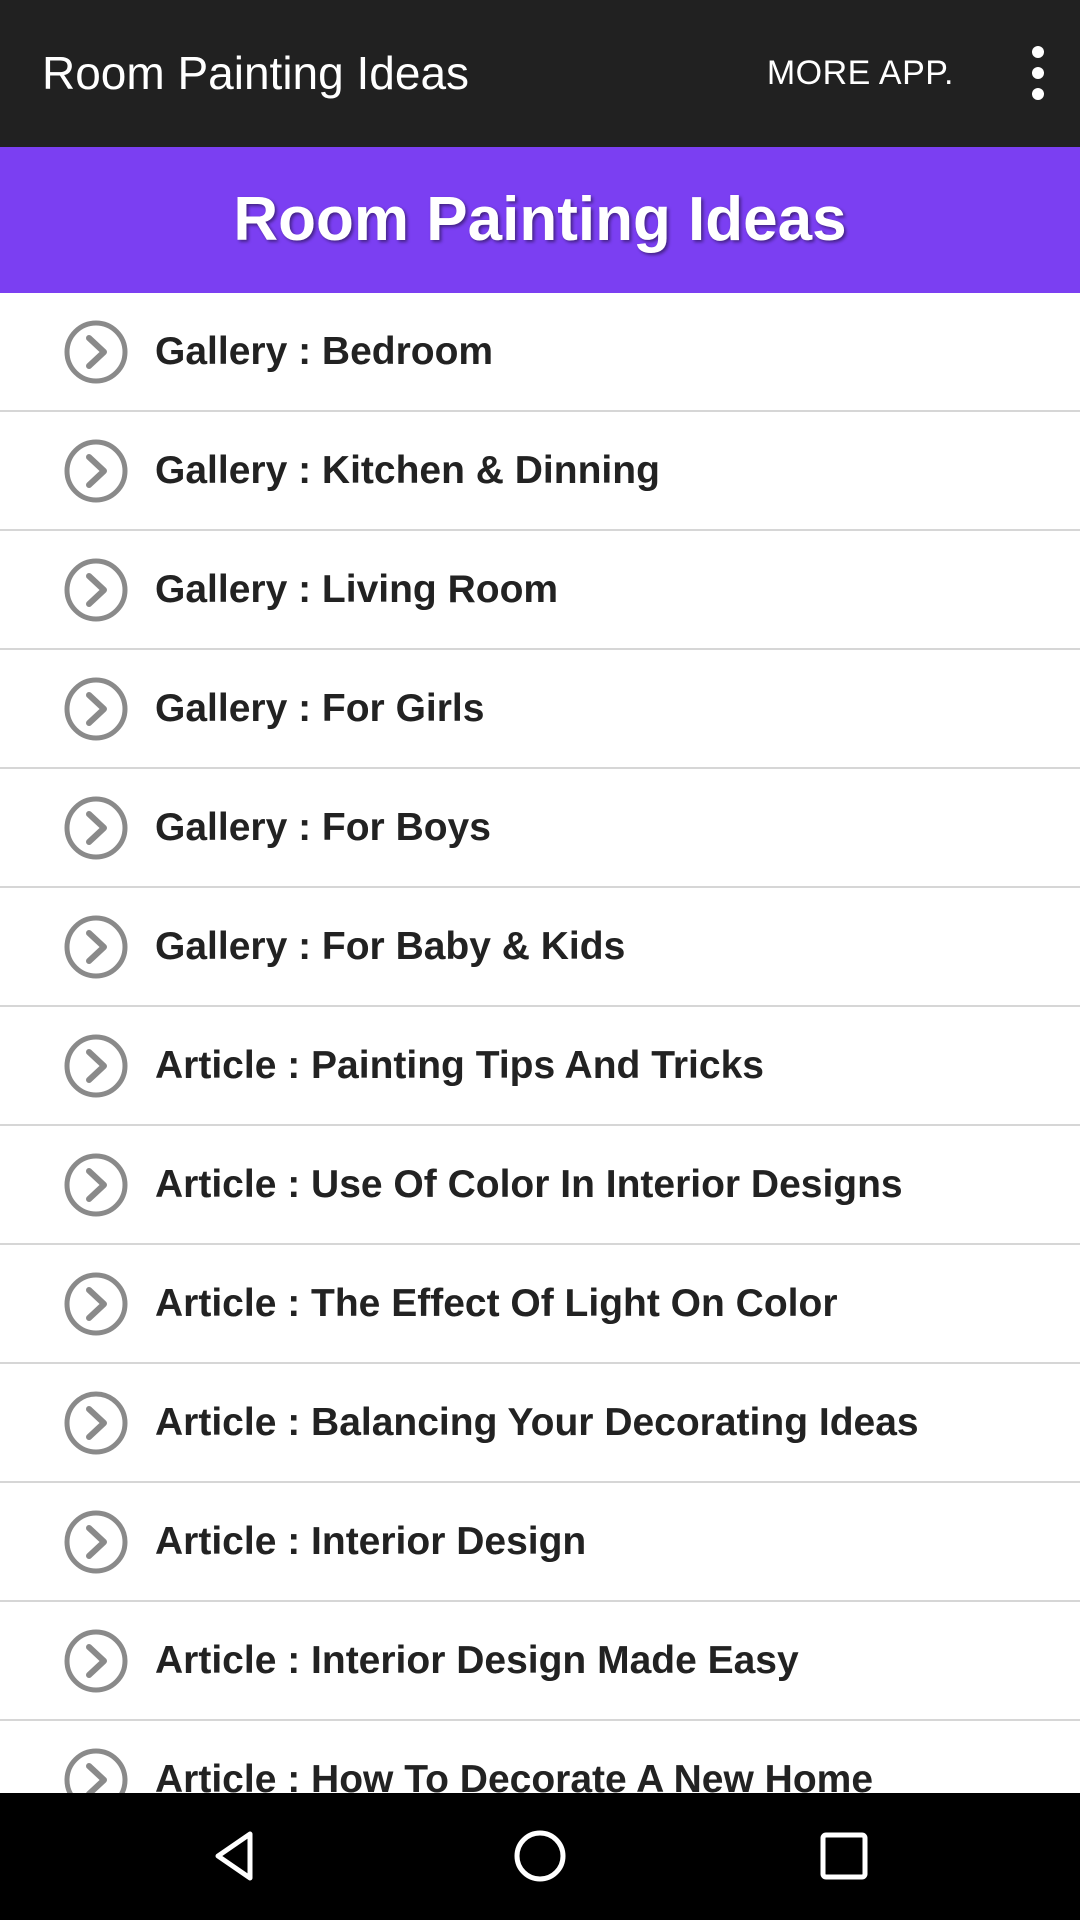 The image size is (1080, 1920). I want to click on list-item: Gallery : For Boys, so click(540, 828).